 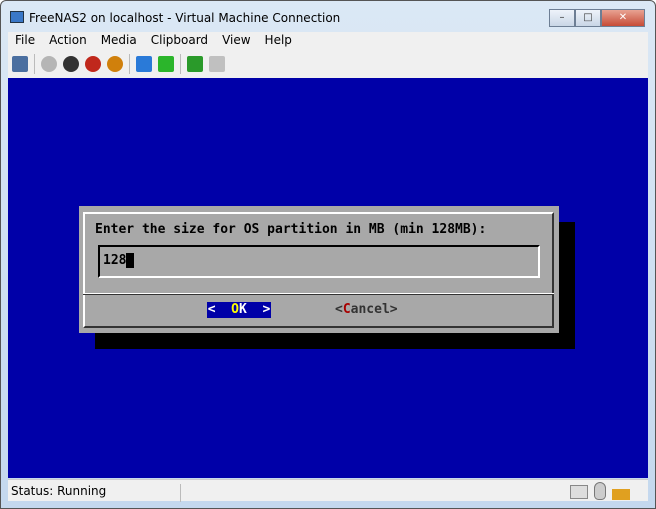 What do you see at coordinates (346, 309) in the screenshot?
I see `cancel-hotkey: C` at bounding box center [346, 309].